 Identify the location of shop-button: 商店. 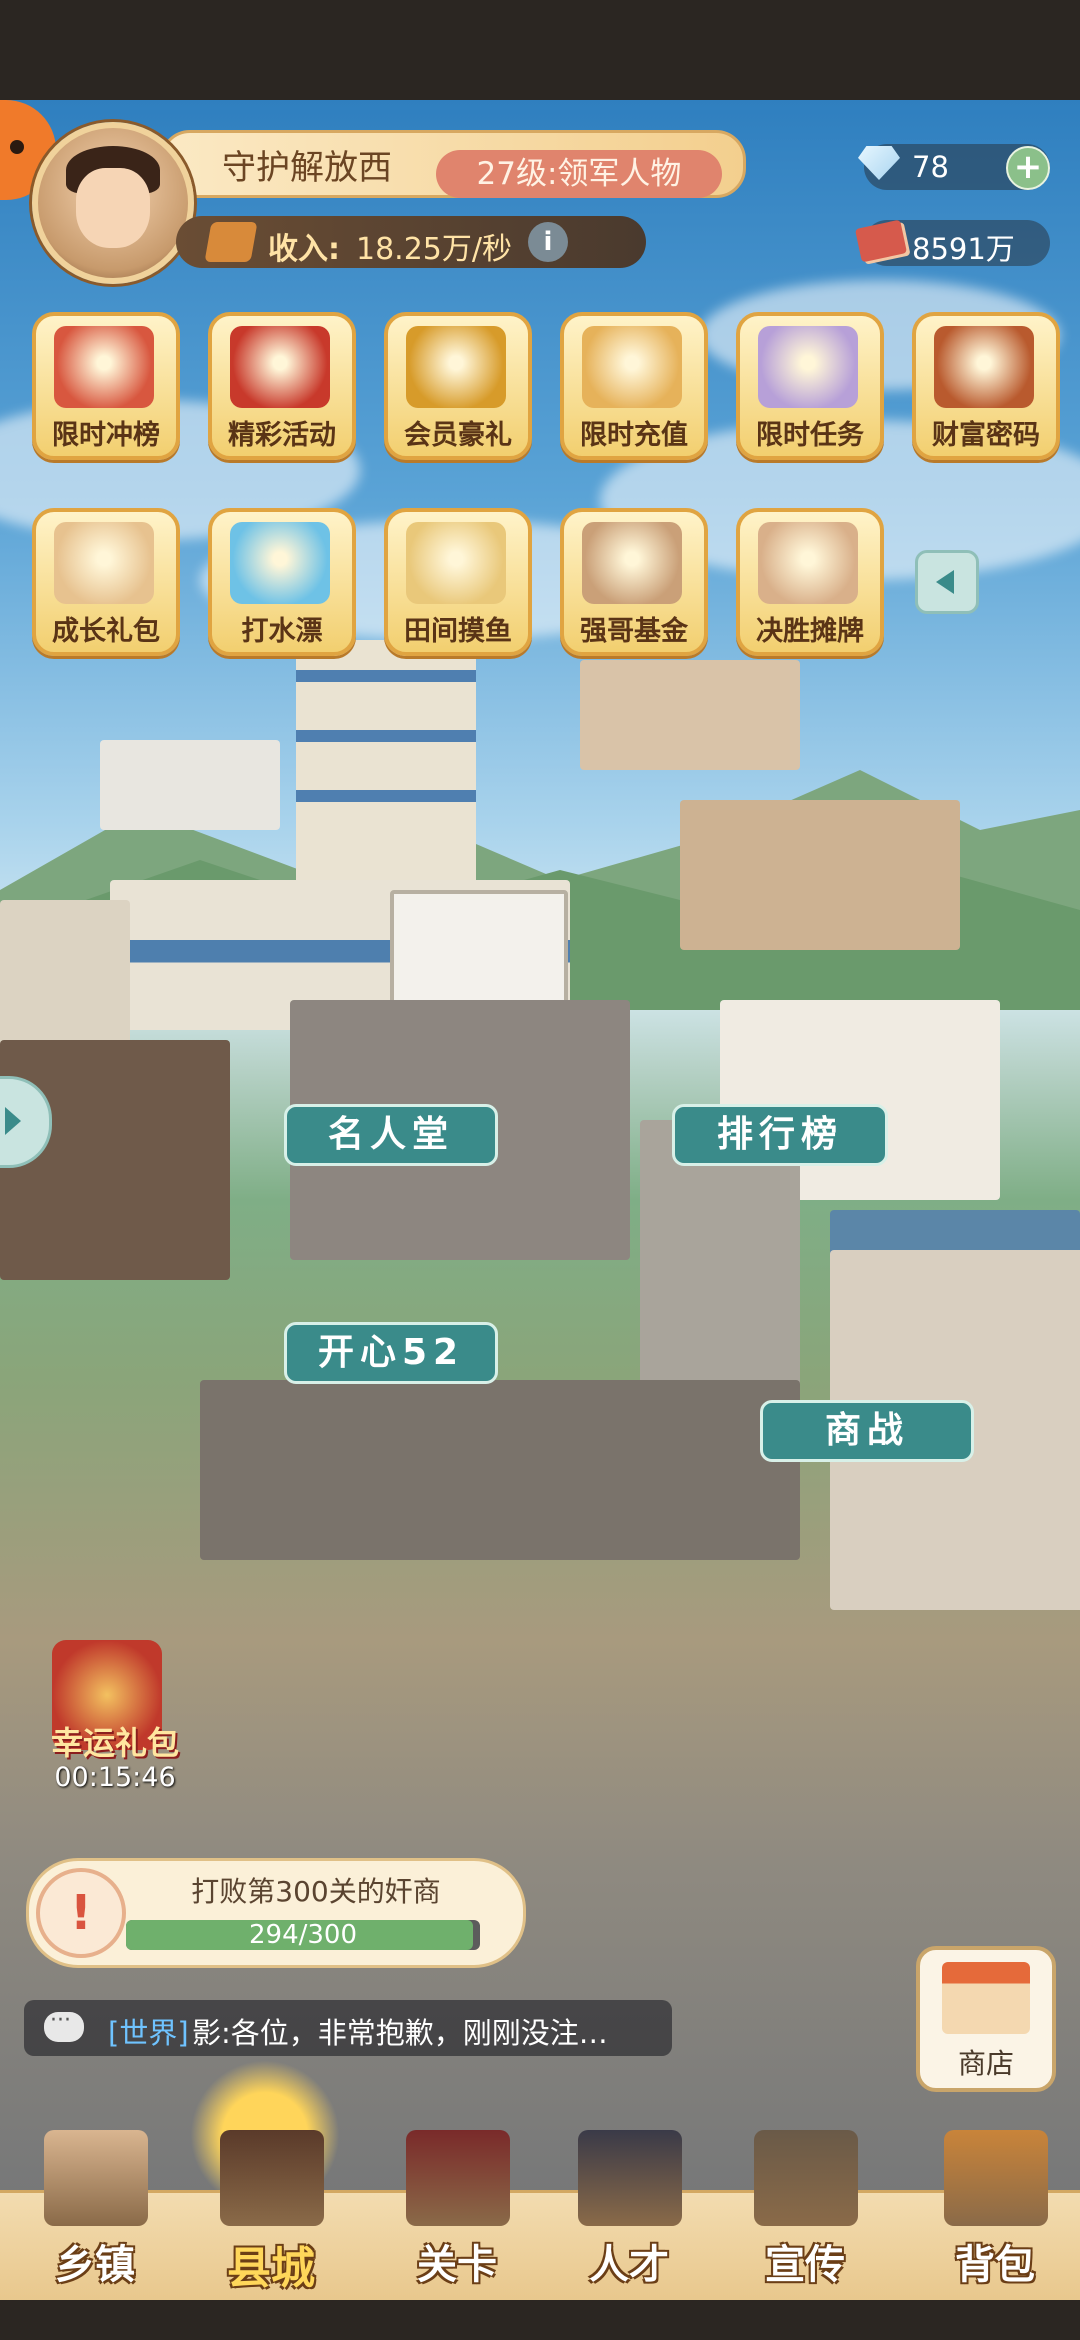
(986, 2019).